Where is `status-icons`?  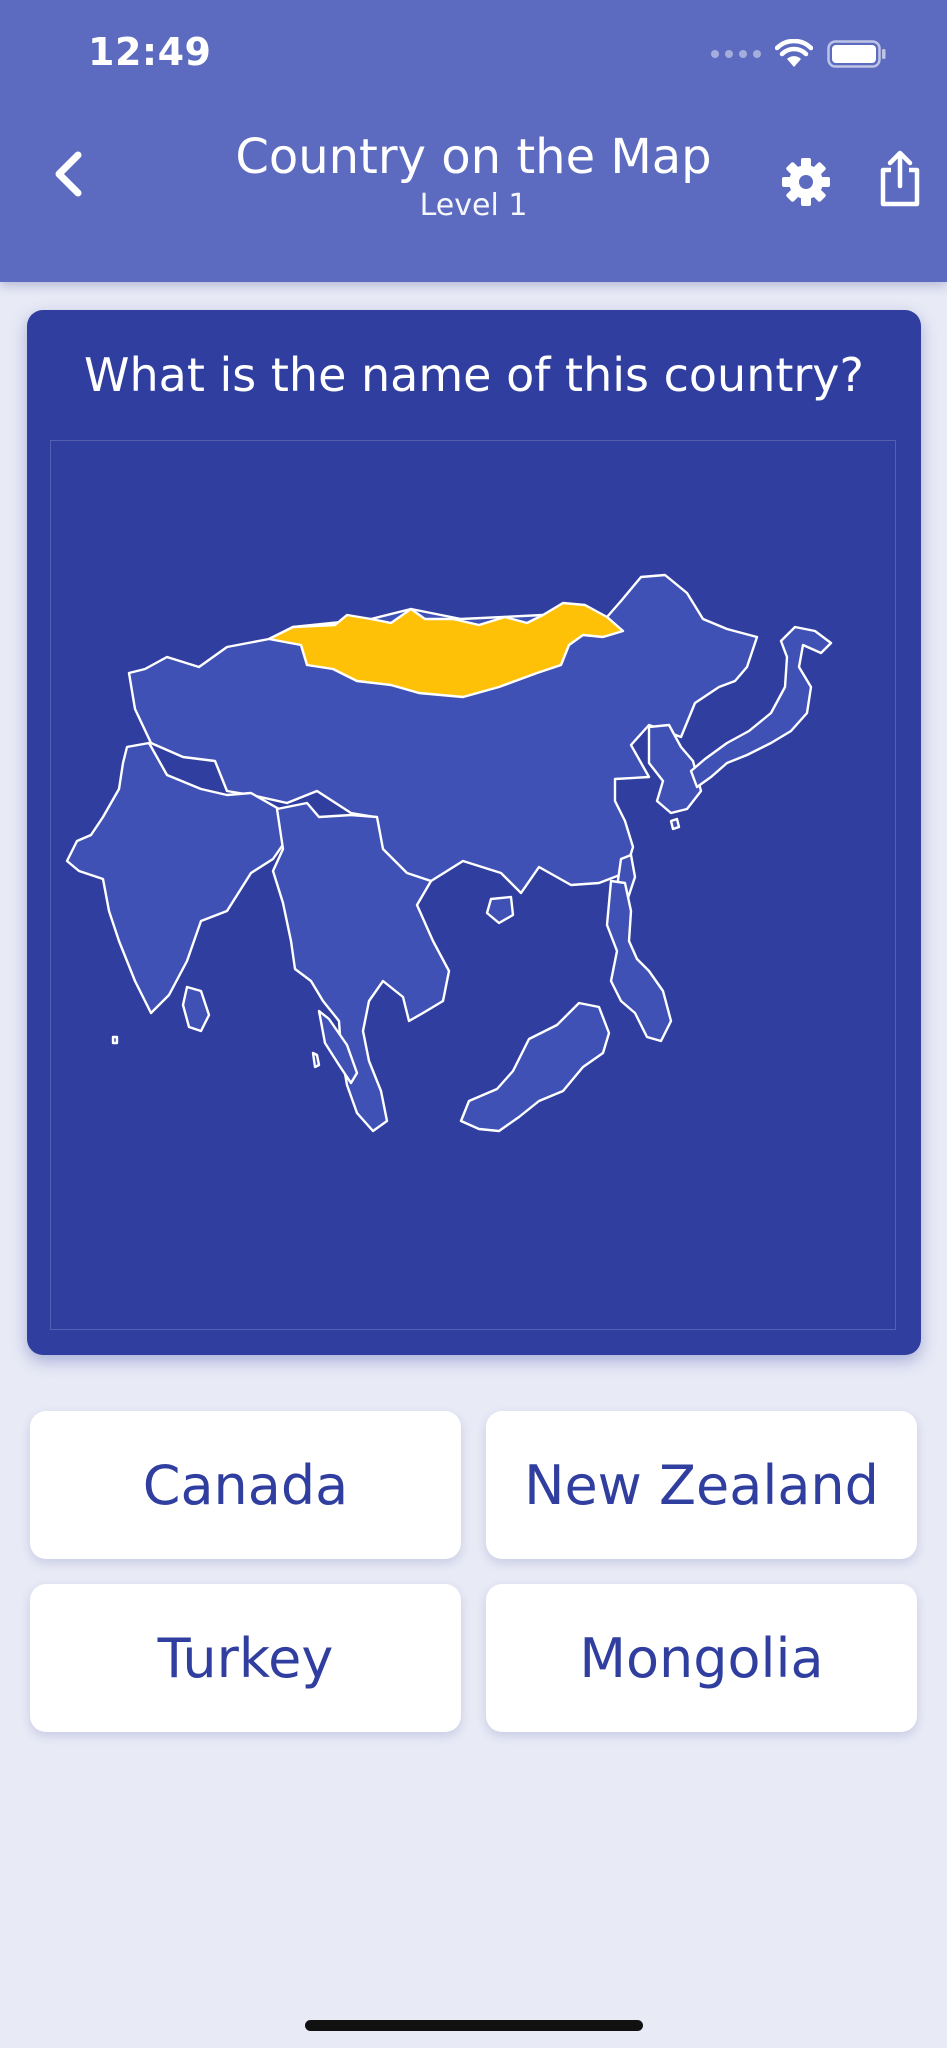
status-icons is located at coordinates (799, 54).